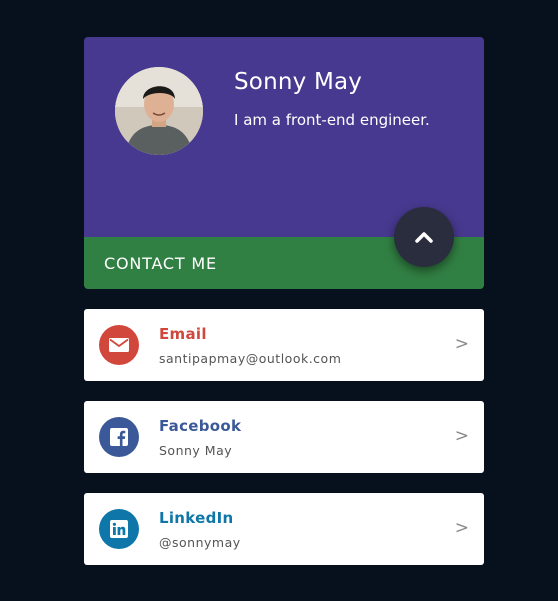  I want to click on email-icon-circle, so click(119, 345).